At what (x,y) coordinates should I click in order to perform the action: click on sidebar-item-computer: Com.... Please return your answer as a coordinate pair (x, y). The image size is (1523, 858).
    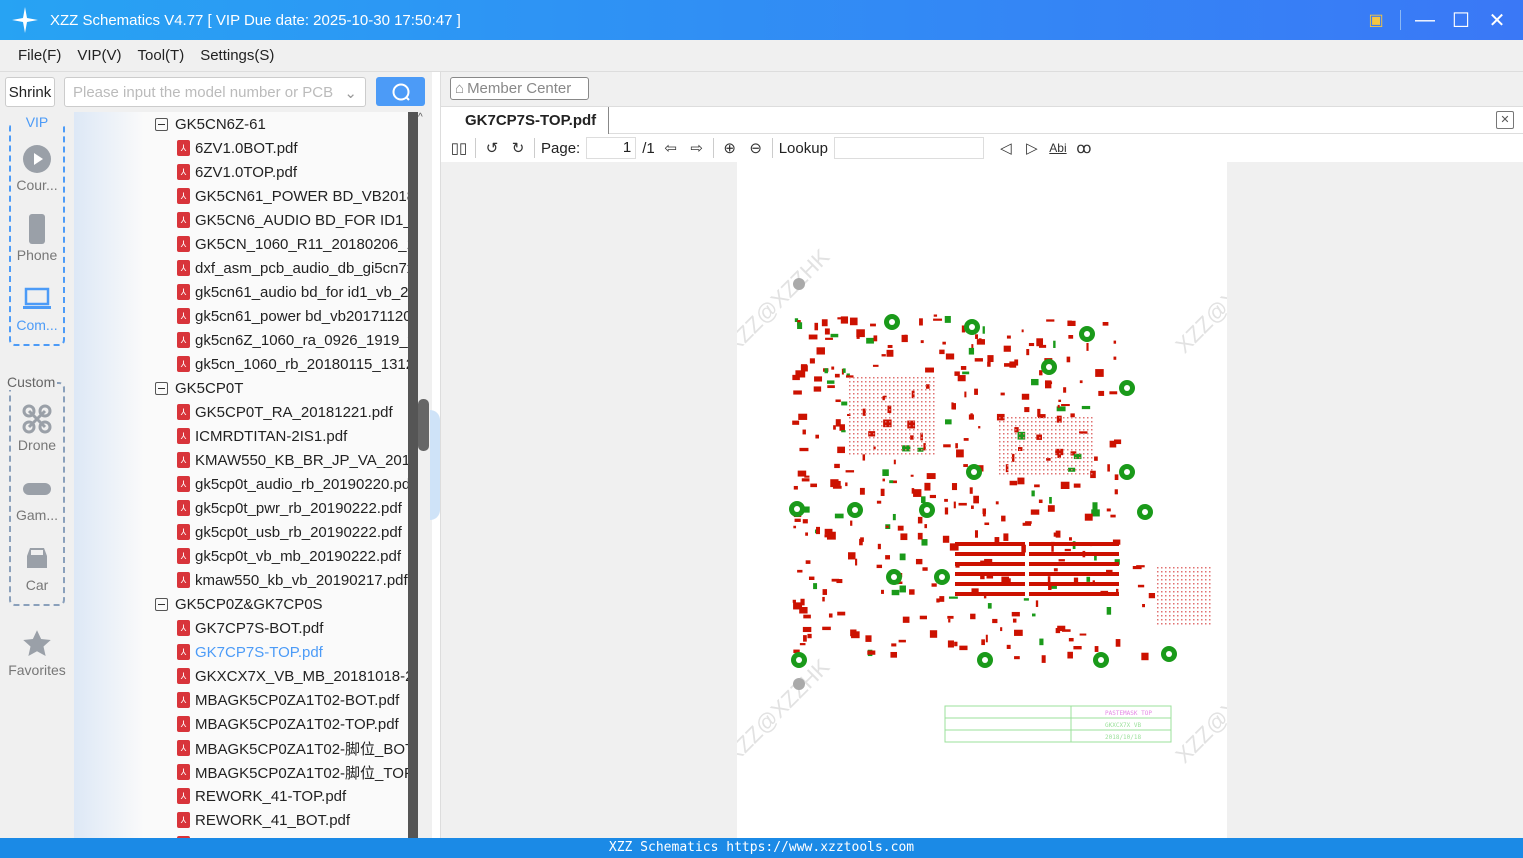
    Looking at the image, I should click on (37, 308).